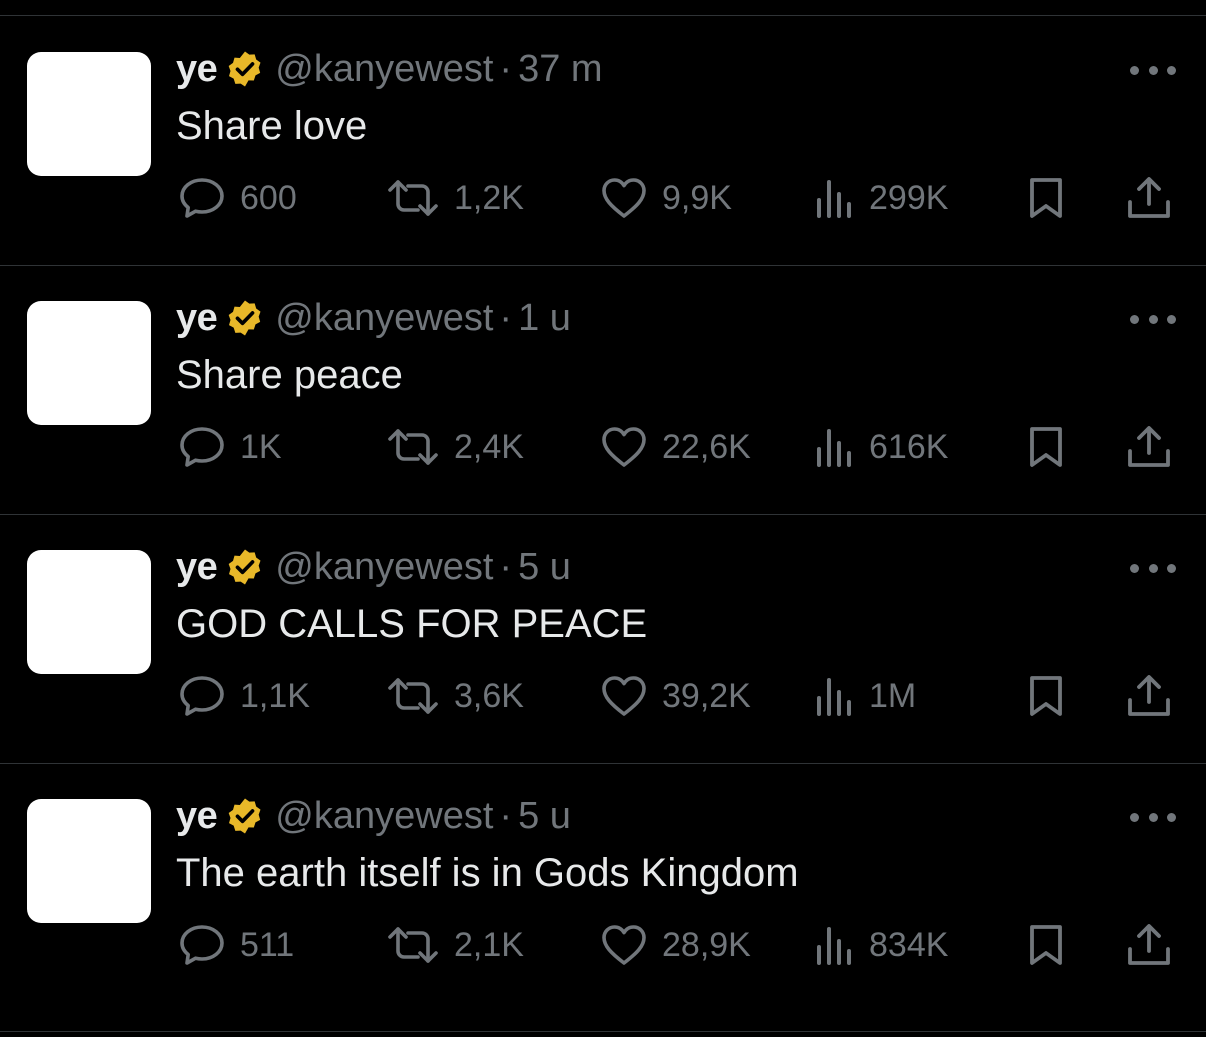  What do you see at coordinates (489, 446) in the screenshot?
I see `repost-count: 2,4K` at bounding box center [489, 446].